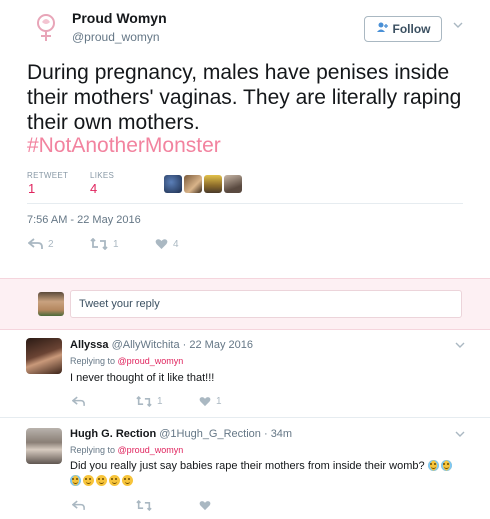  What do you see at coordinates (245, 203) in the screenshot?
I see `divider` at bounding box center [245, 203].